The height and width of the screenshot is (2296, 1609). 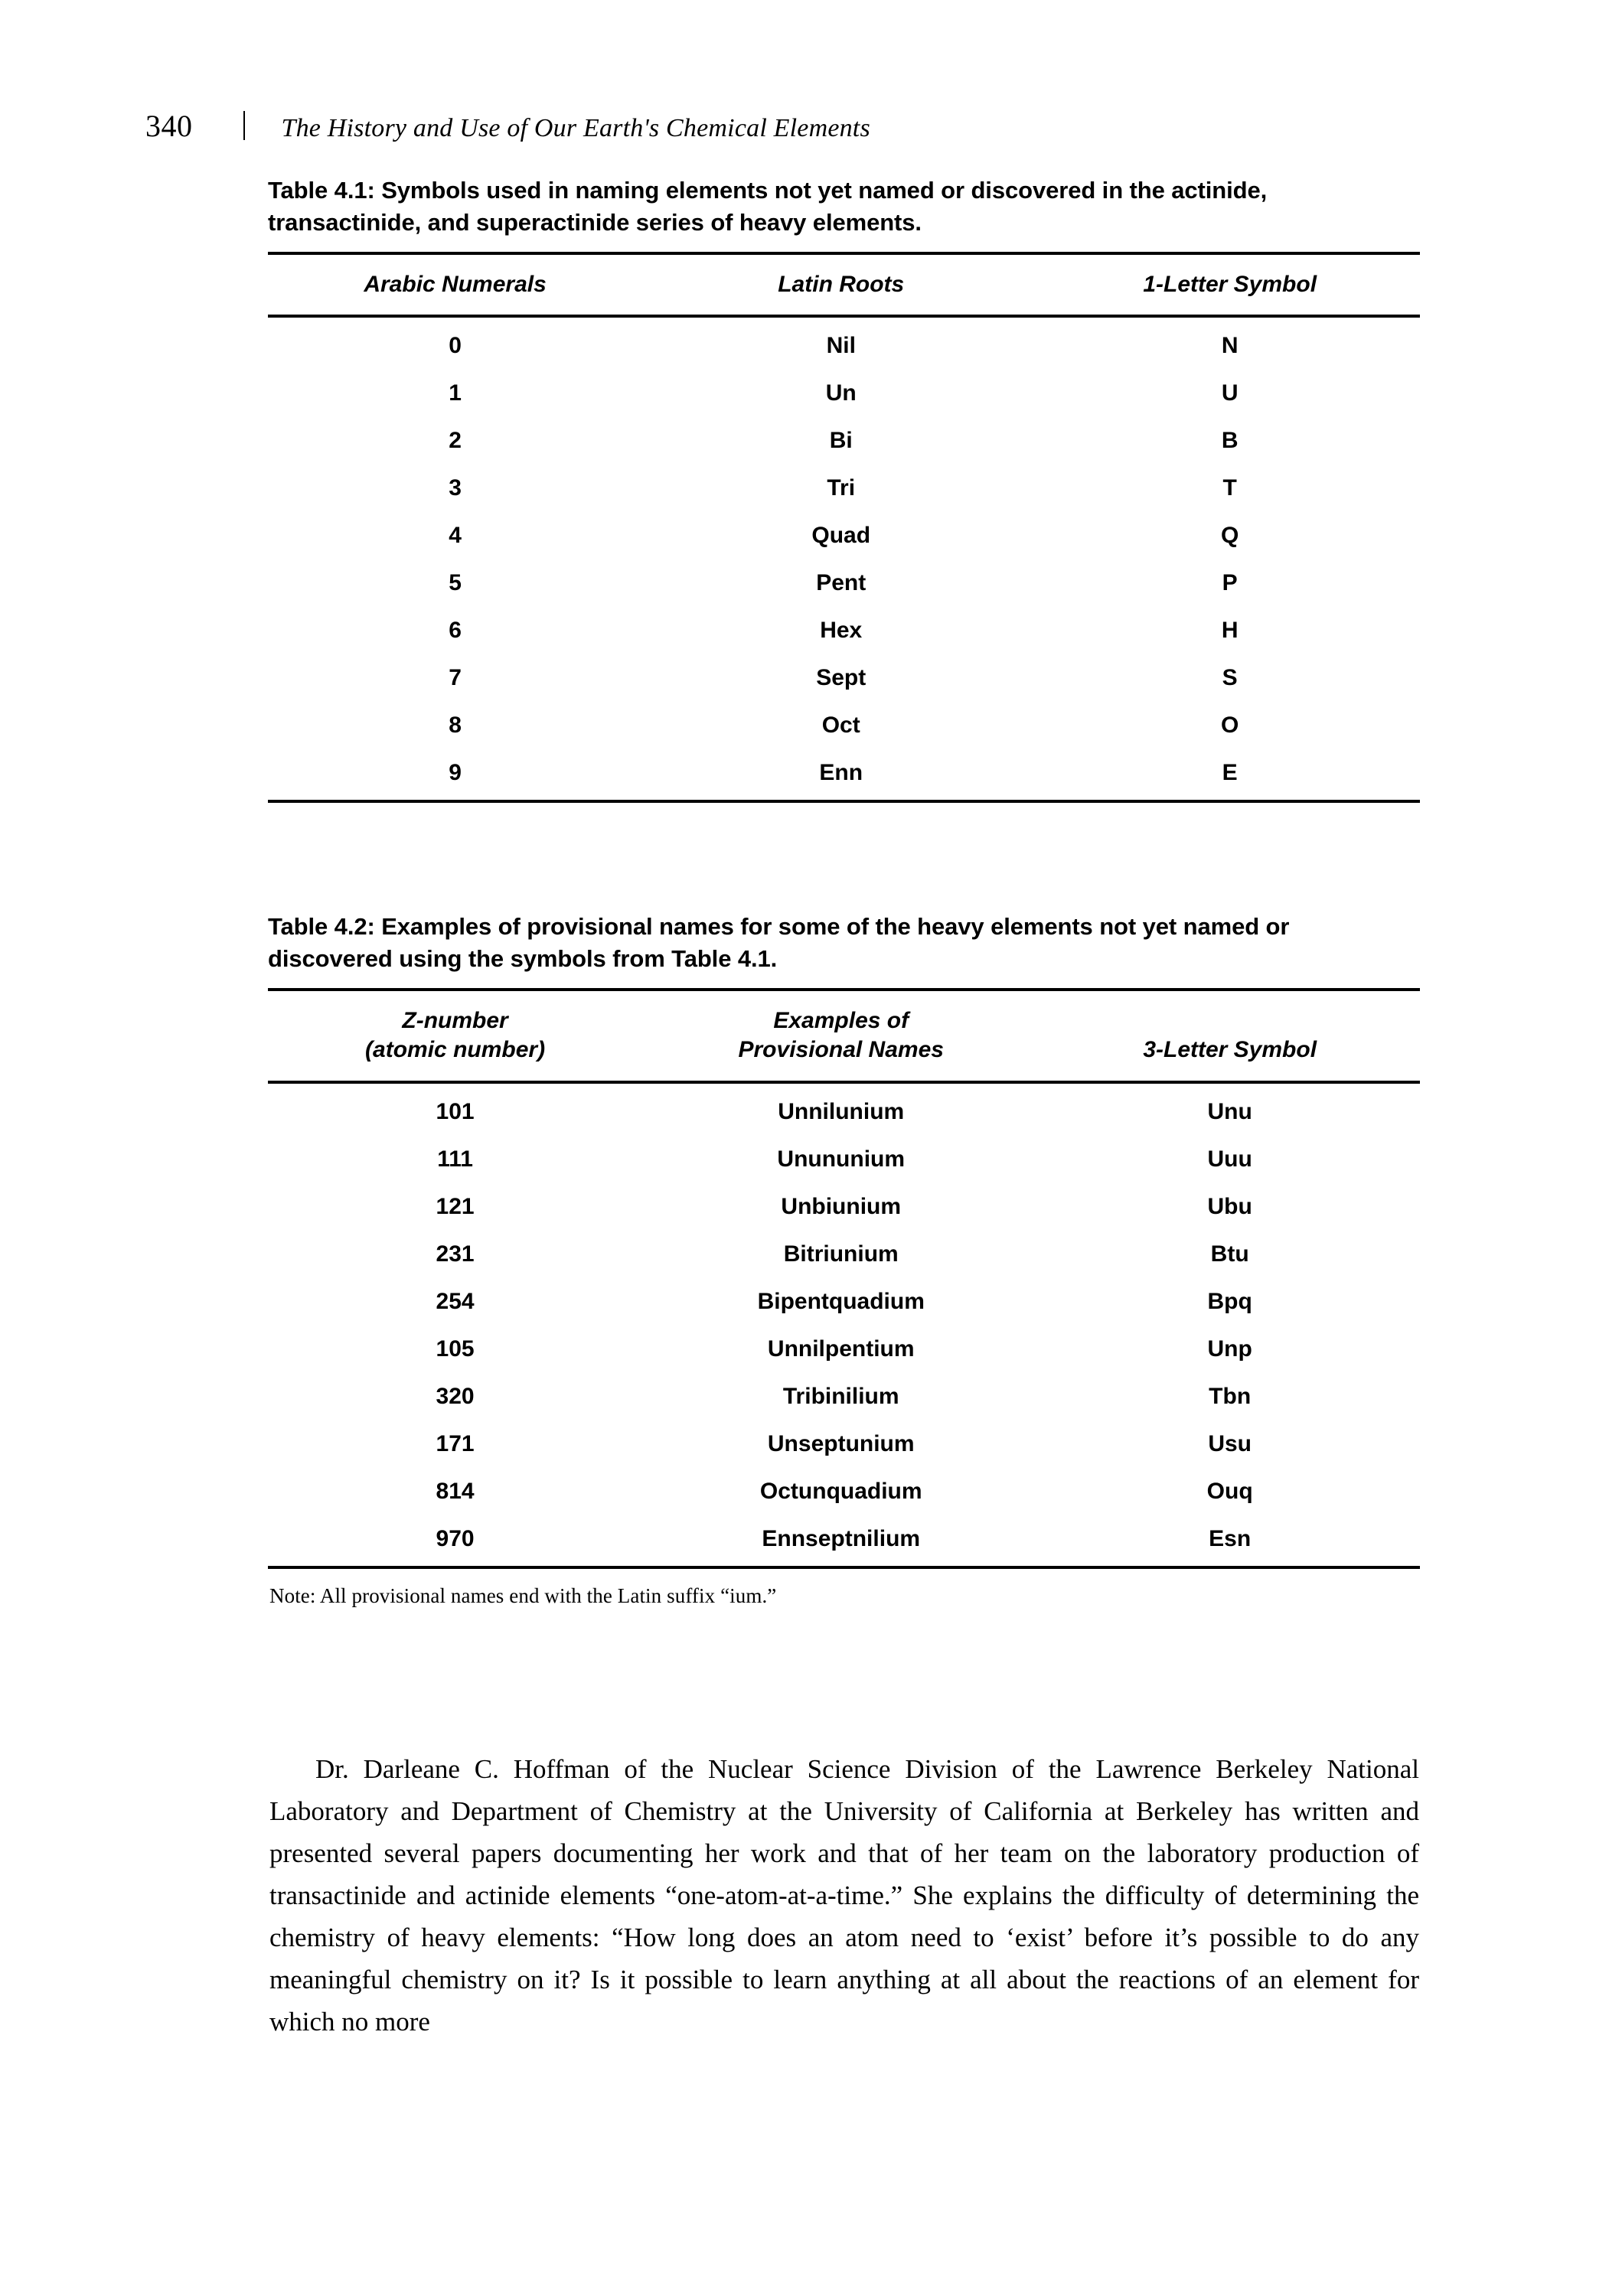 What do you see at coordinates (841, 346) in the screenshot?
I see `cell-latin-root: Nil` at bounding box center [841, 346].